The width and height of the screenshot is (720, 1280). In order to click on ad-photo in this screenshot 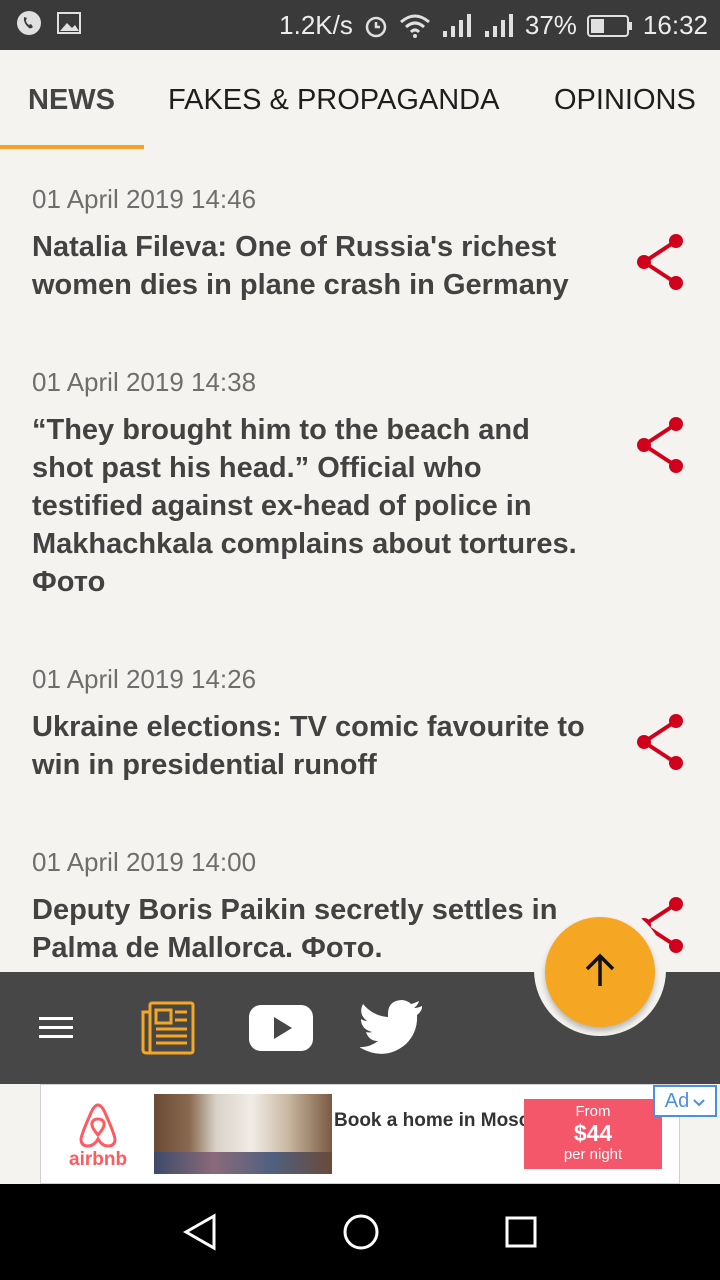, I will do `click(243, 1134)`.